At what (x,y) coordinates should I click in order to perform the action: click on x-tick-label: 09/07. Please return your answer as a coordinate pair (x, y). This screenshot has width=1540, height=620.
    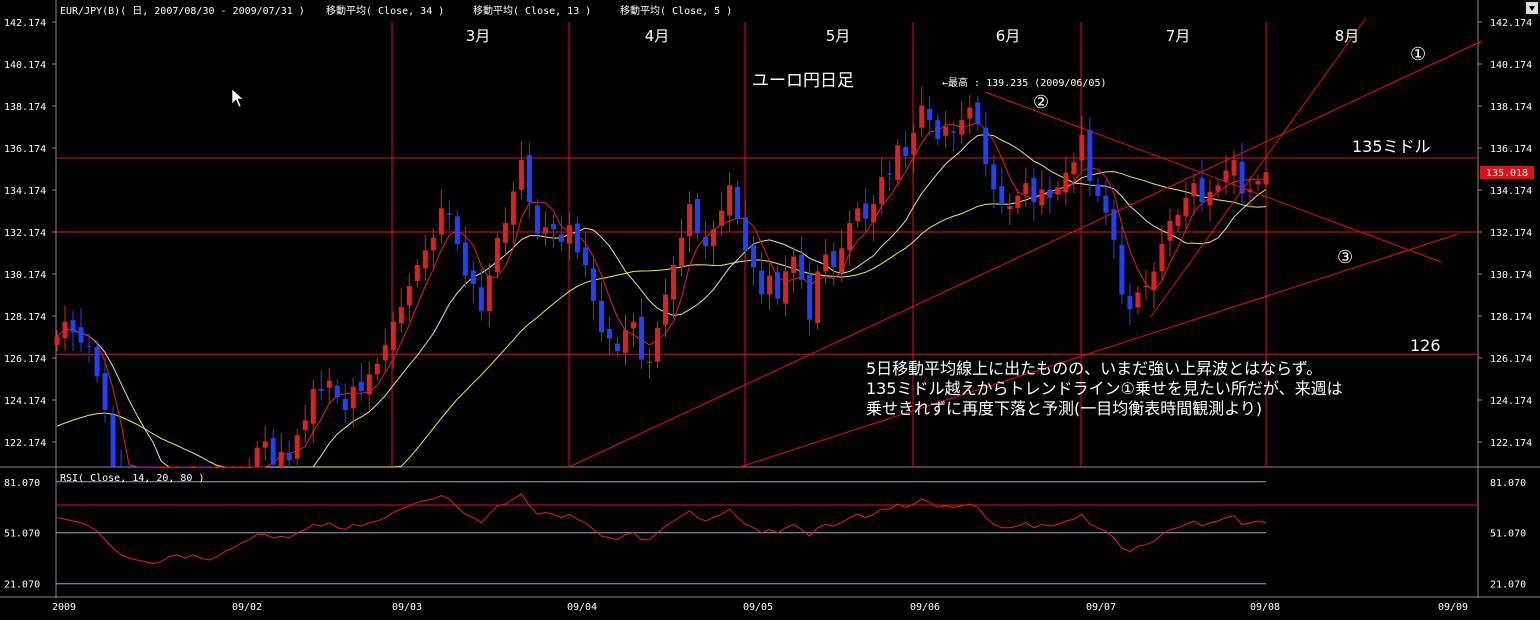
    Looking at the image, I should click on (1101, 607).